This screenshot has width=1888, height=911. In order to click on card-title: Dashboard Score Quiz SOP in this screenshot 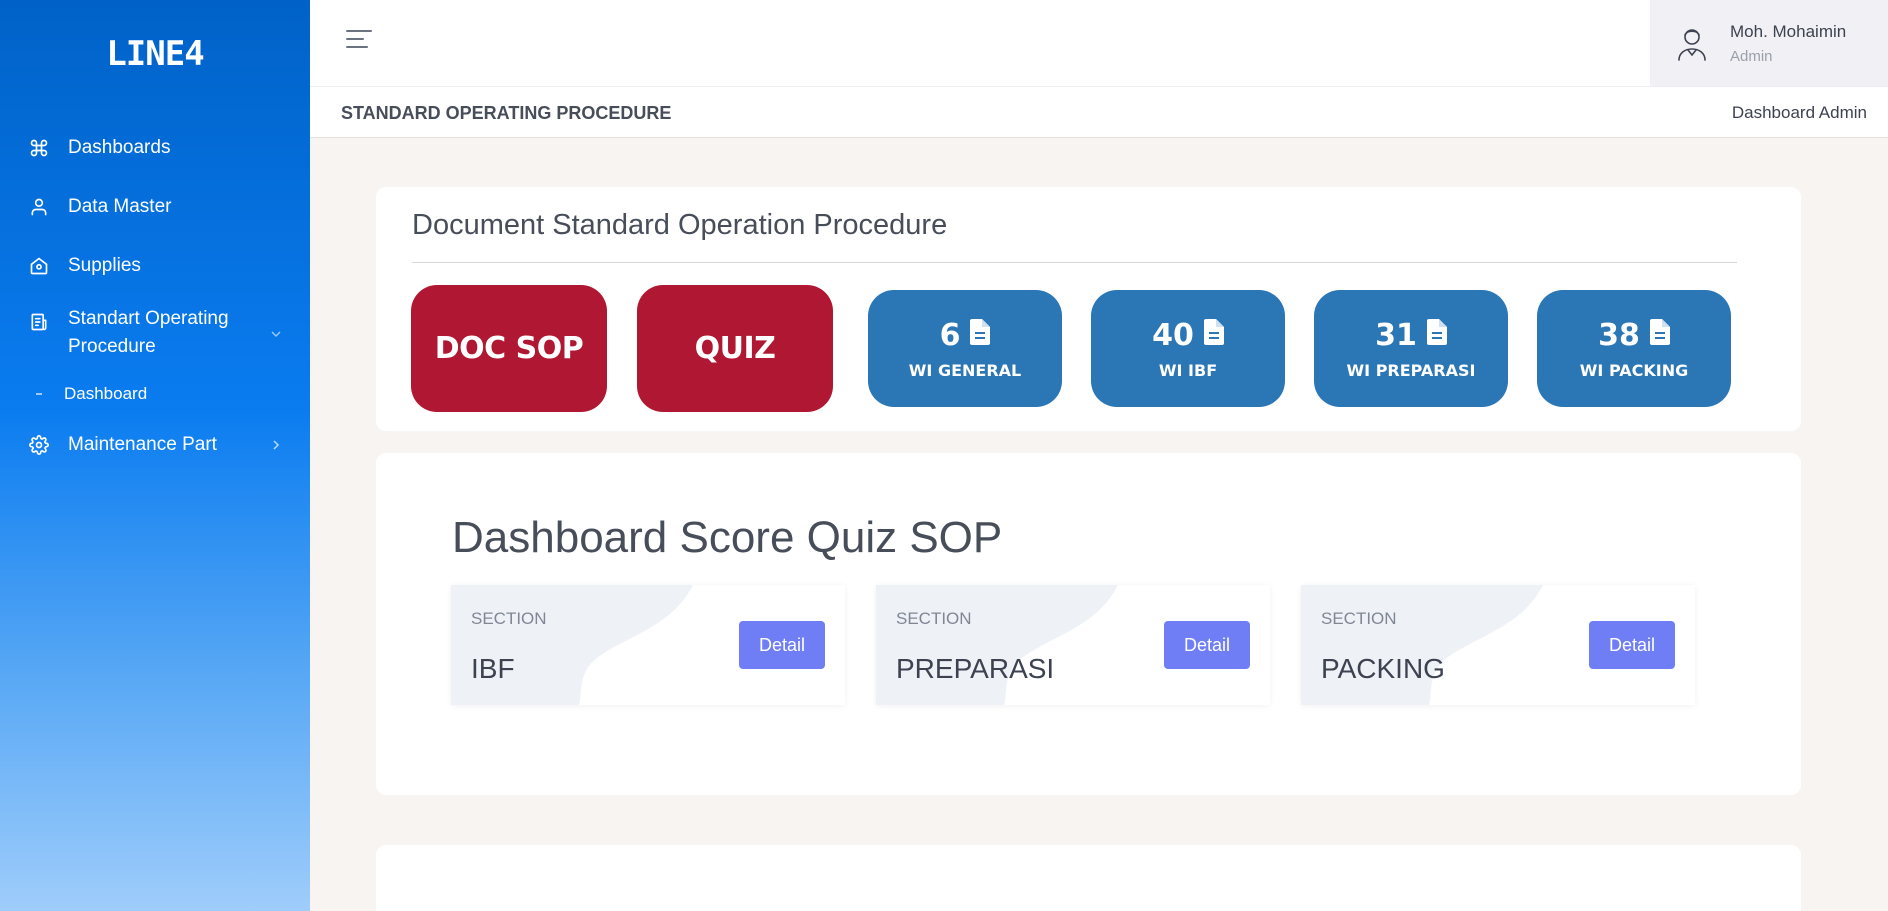, I will do `click(727, 537)`.